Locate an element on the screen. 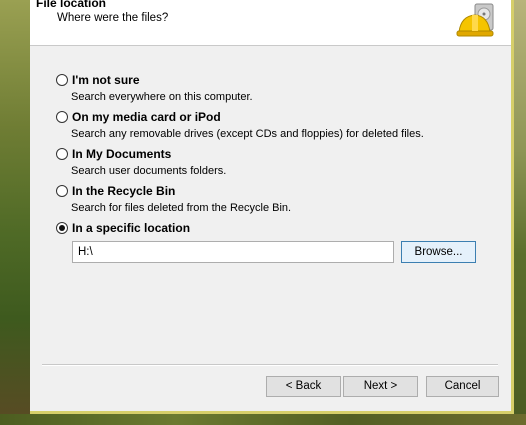 This screenshot has width=526, height=425. back-button: < Back is located at coordinates (303, 386).